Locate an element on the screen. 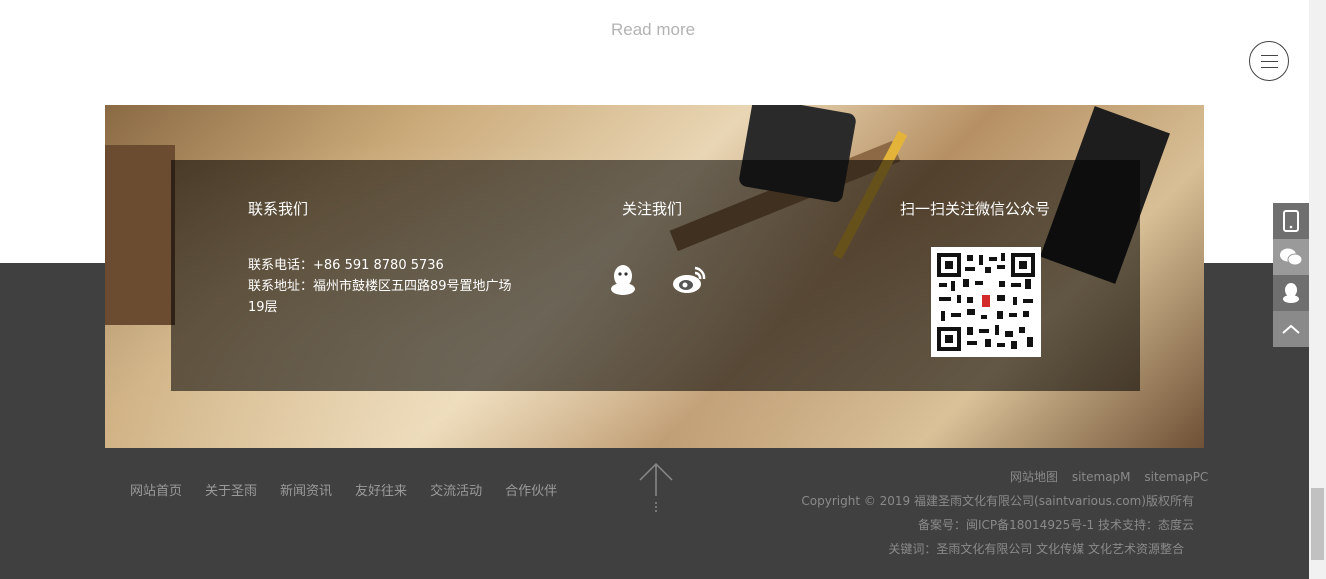 The height and width of the screenshot is (579, 1326). back-to-top-icon is located at coordinates (1291, 329).